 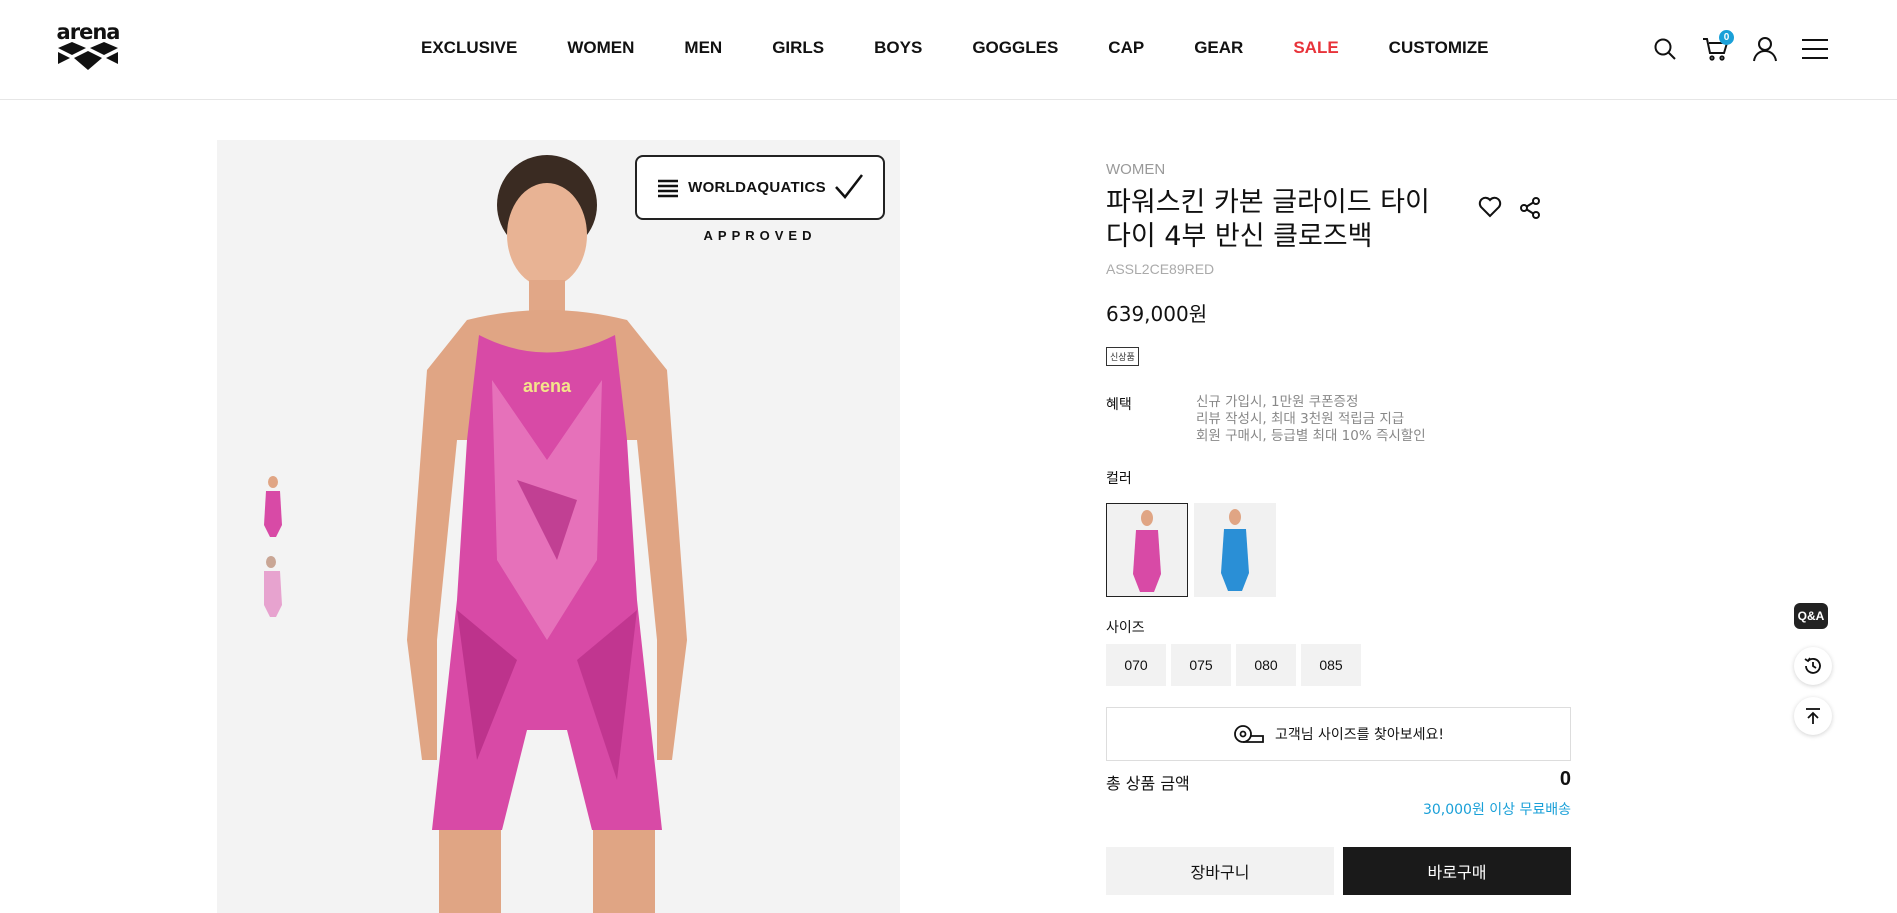 What do you see at coordinates (798, 48) in the screenshot?
I see `nav-girls: GIRLS` at bounding box center [798, 48].